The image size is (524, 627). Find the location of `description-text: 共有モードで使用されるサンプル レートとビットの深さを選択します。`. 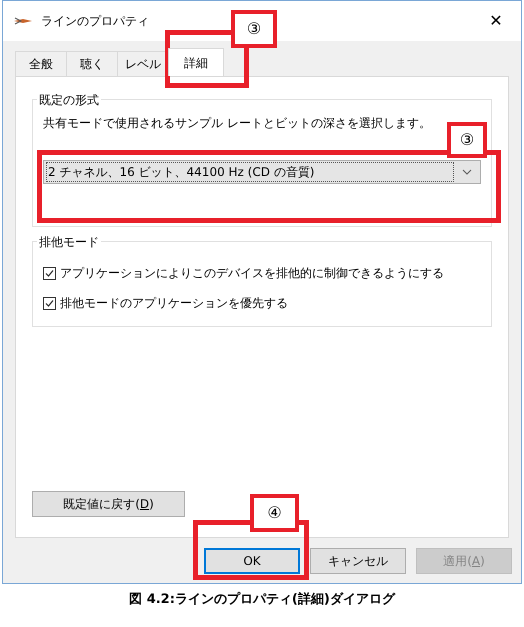

description-text: 共有モードで使用されるサンプル レートとビットの深さを選択します。 is located at coordinates (237, 123).